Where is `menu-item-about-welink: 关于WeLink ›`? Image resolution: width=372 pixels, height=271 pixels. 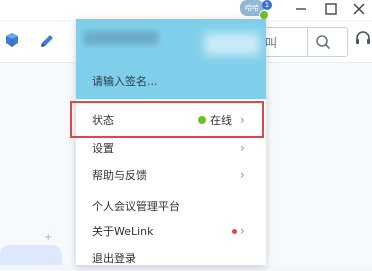
menu-item-about-welink: 关于WeLink › is located at coordinates (171, 231).